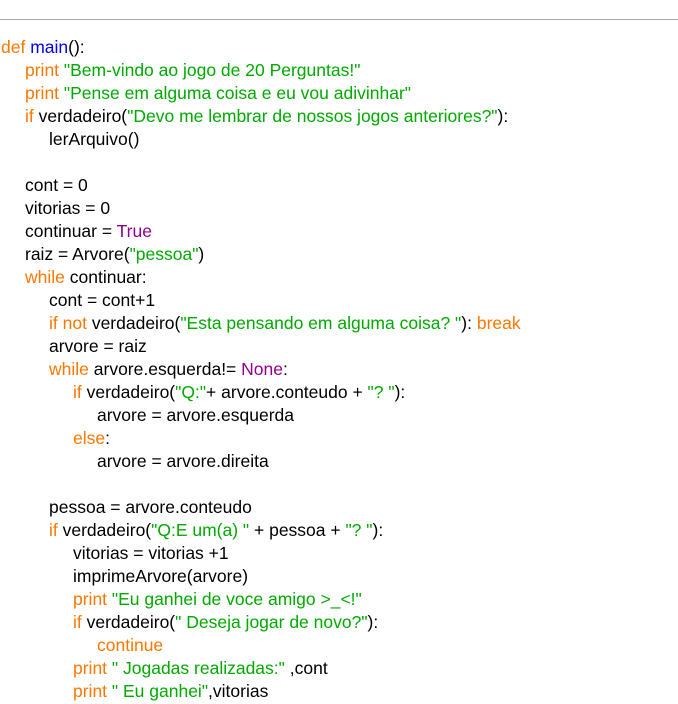 This screenshot has height=704, width=678. Describe the element at coordinates (339, 19) in the screenshot. I see `top-divider` at that location.